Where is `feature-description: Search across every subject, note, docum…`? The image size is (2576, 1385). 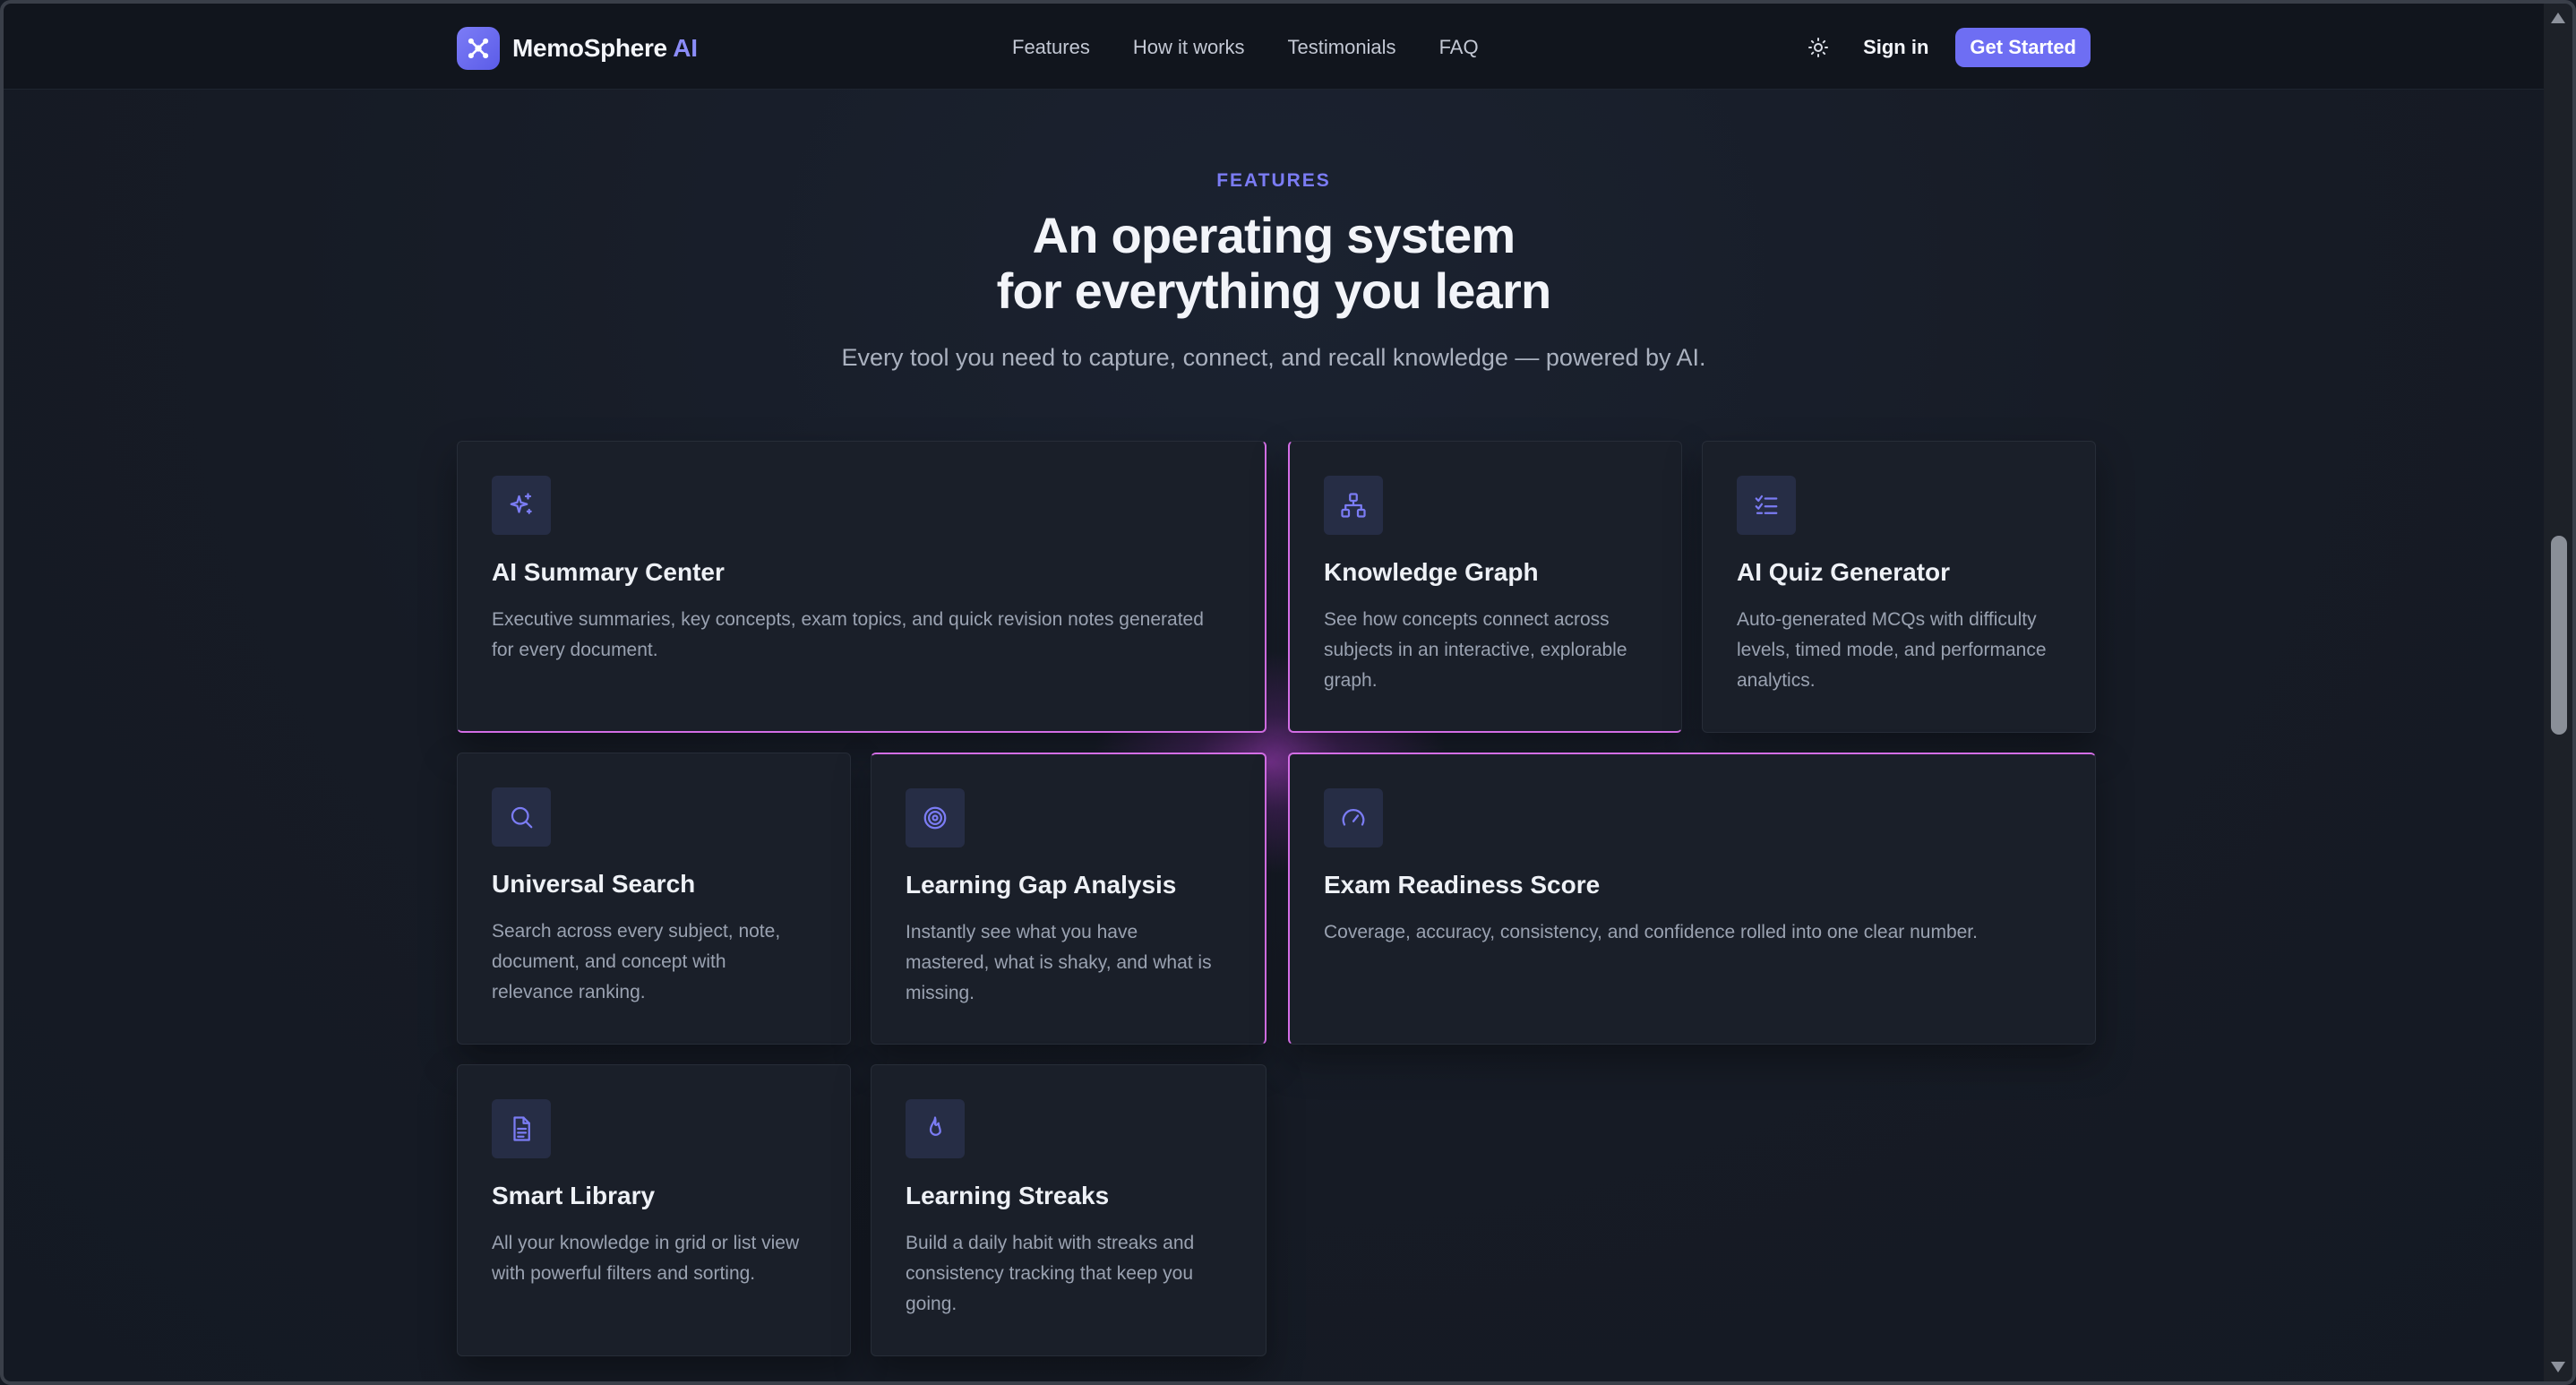
feature-description: Search across every subject, note, docum… is located at coordinates (636, 962).